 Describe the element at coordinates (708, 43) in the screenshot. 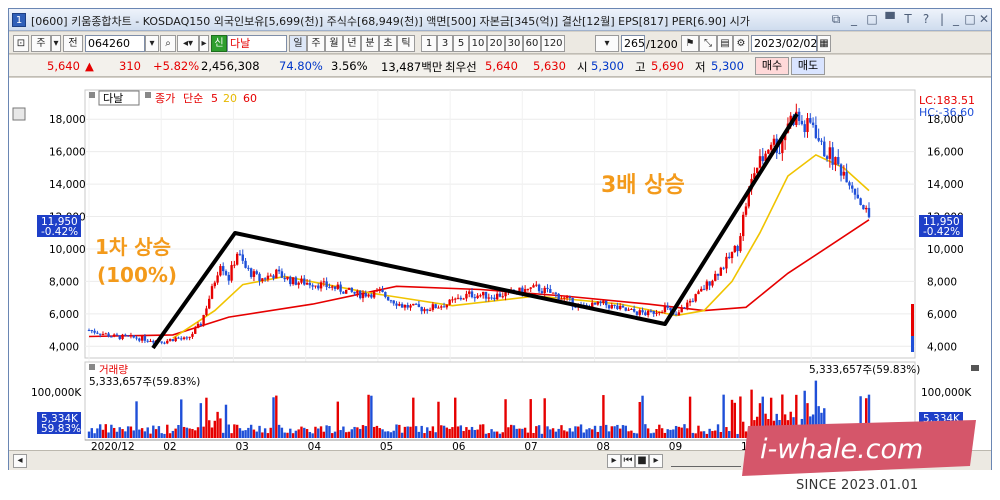

I see `crosshair-icon: ⤡` at that location.